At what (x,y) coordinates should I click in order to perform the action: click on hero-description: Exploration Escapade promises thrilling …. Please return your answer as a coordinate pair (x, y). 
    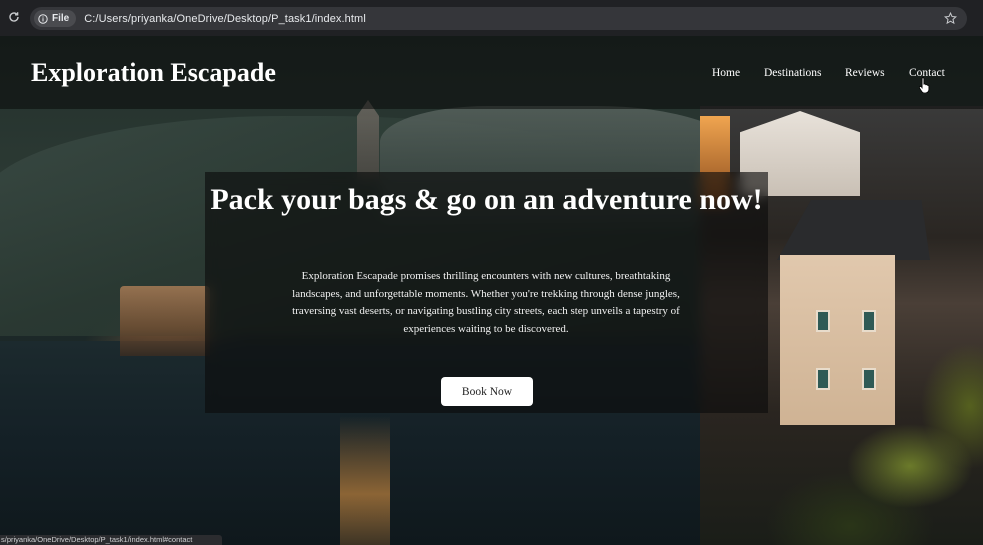
    Looking at the image, I should click on (486, 302).